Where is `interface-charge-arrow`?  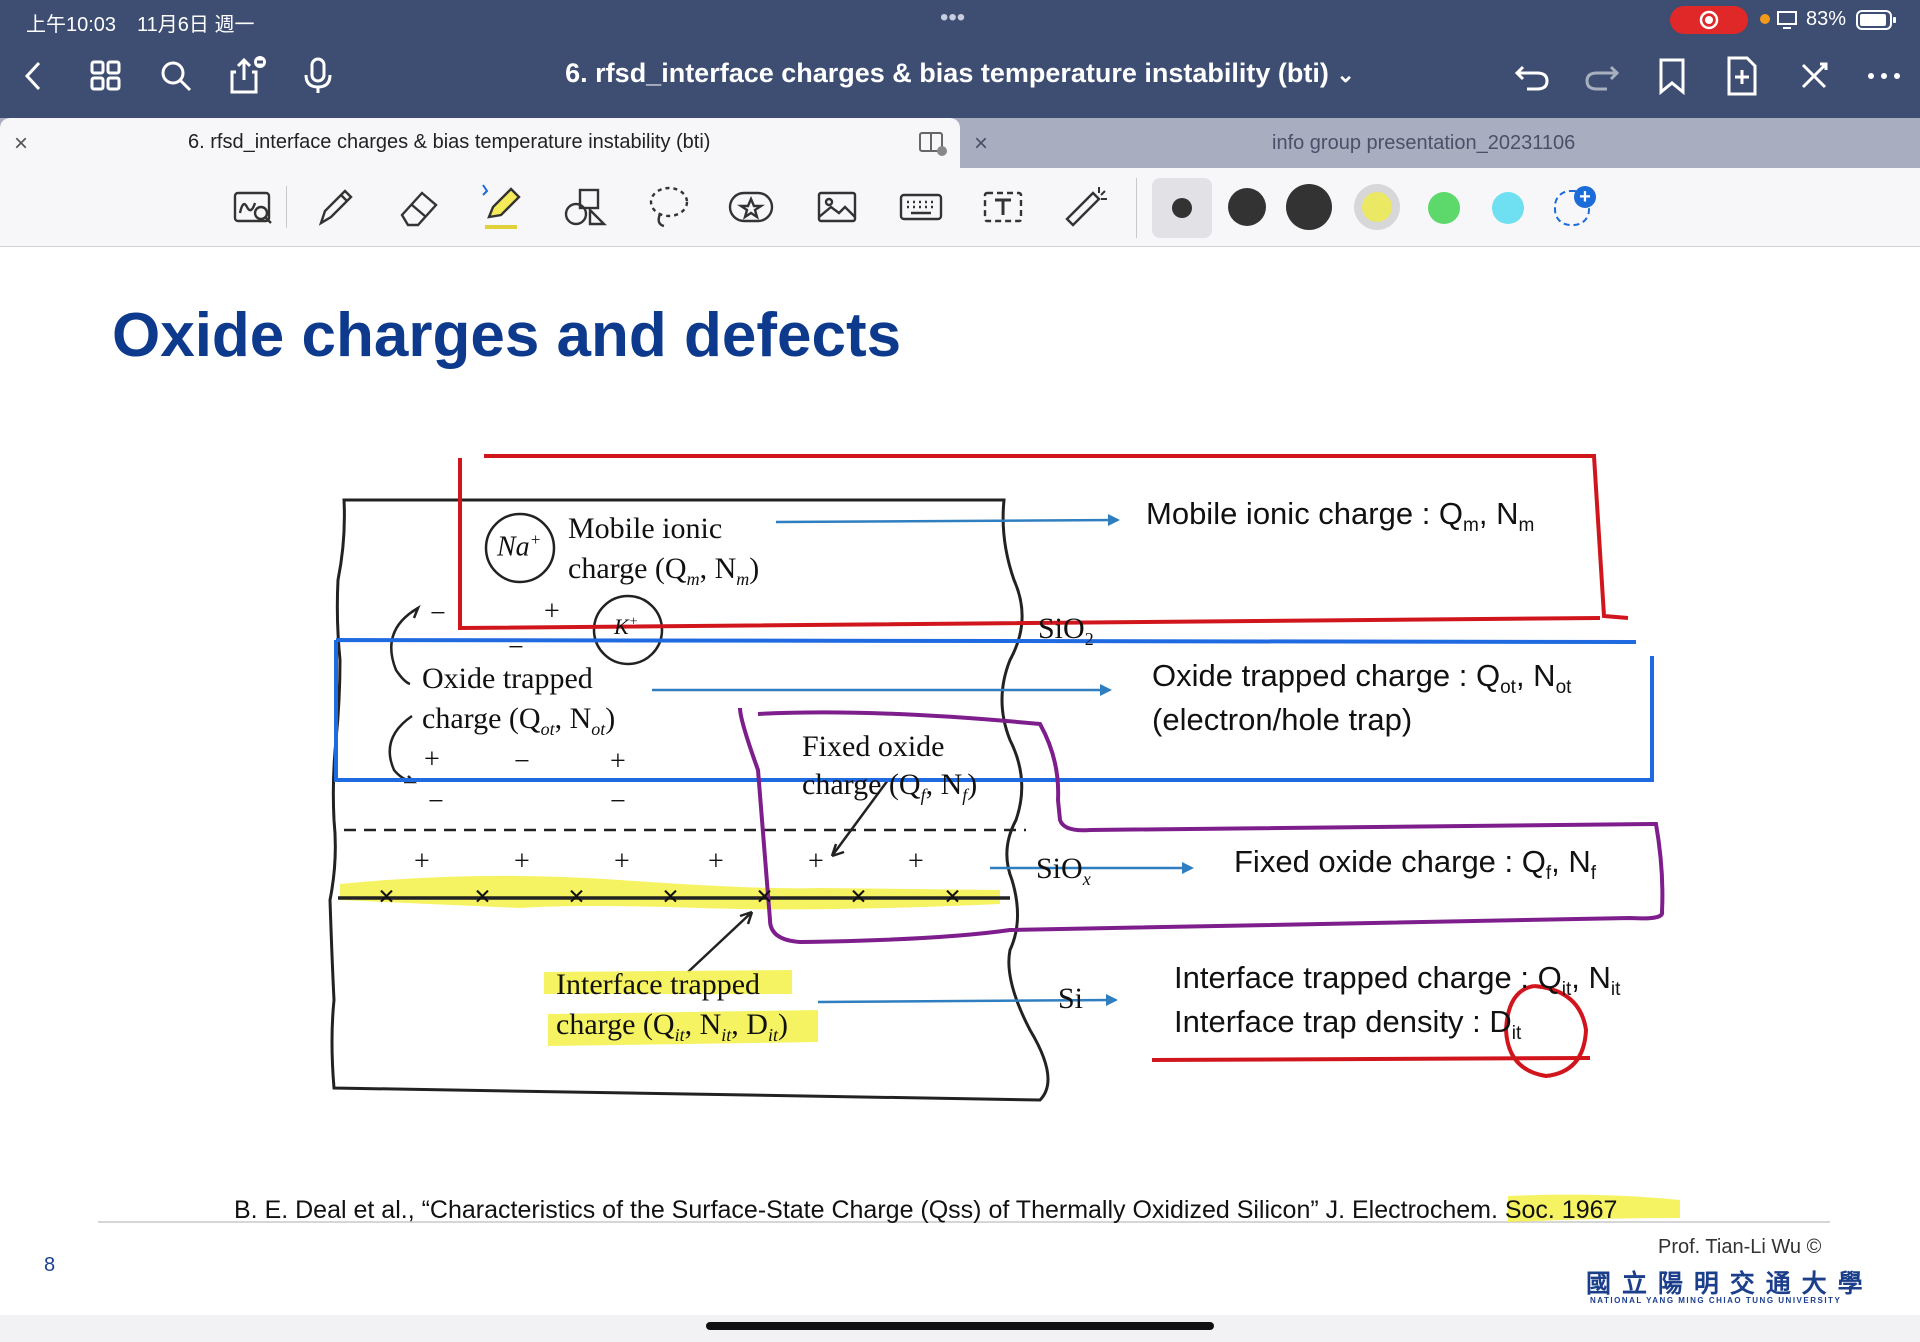
interface-charge-arrow is located at coordinates (720, 942).